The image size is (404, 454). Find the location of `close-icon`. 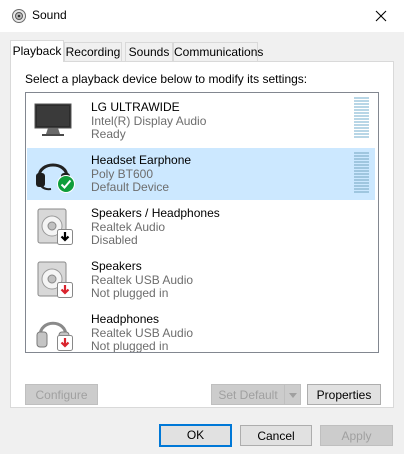

close-icon is located at coordinates (381, 16).